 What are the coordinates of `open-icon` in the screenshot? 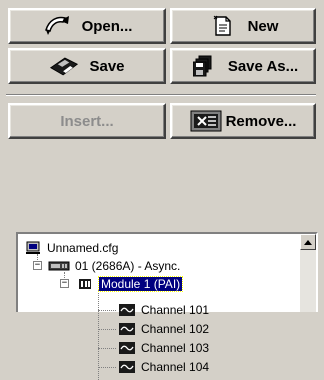 It's located at (57, 26).